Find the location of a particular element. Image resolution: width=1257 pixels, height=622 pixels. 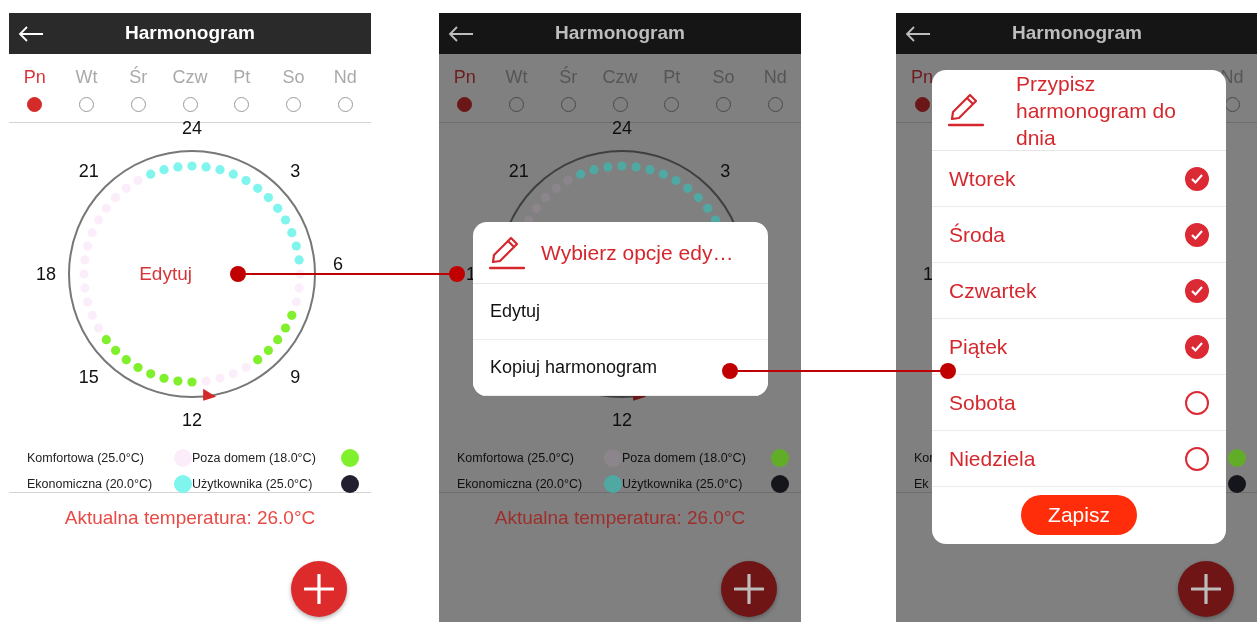

day-tab: So is located at coordinates (293, 77).